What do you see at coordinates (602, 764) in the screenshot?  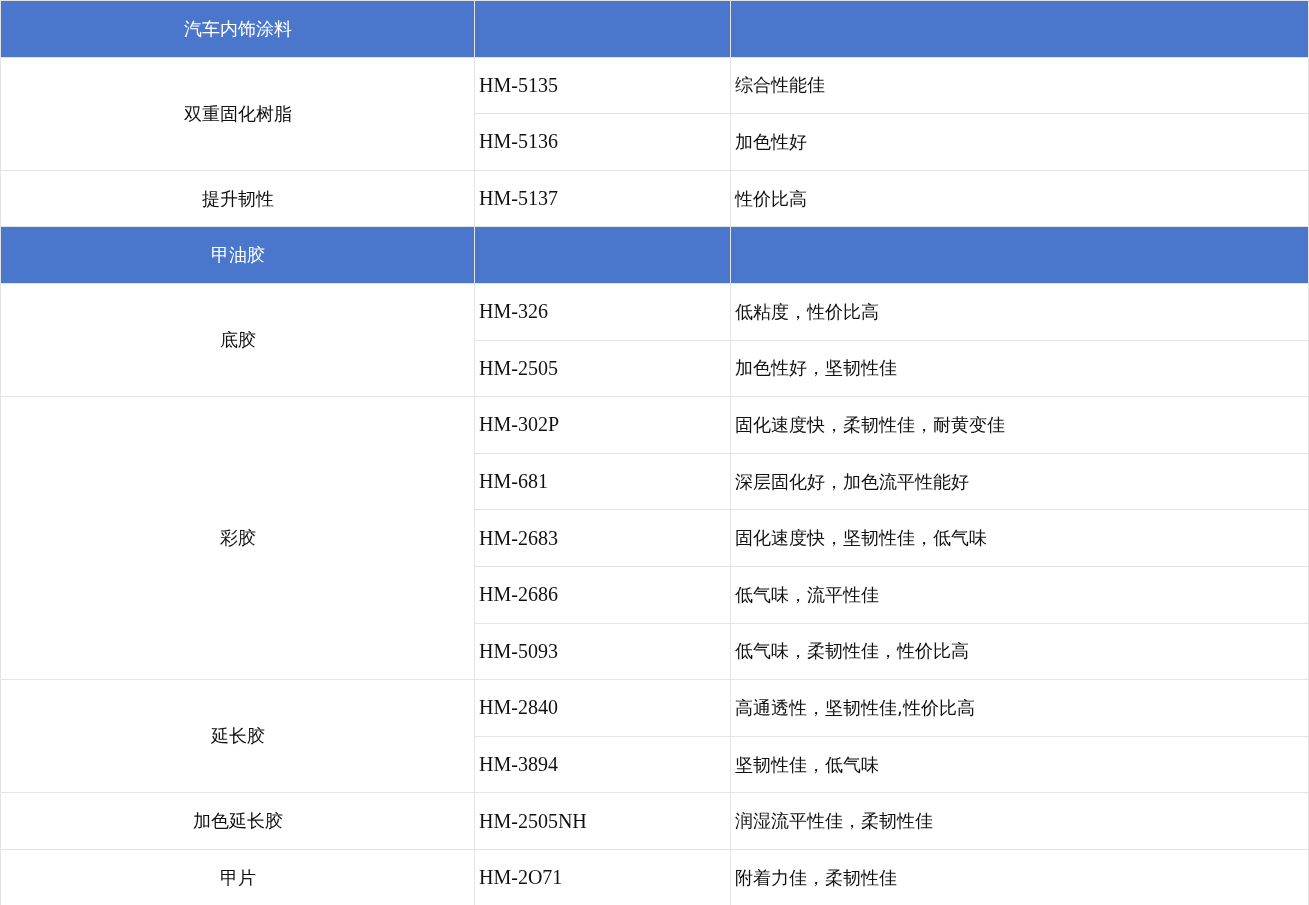 I see `product-code-cell: HM-3894` at bounding box center [602, 764].